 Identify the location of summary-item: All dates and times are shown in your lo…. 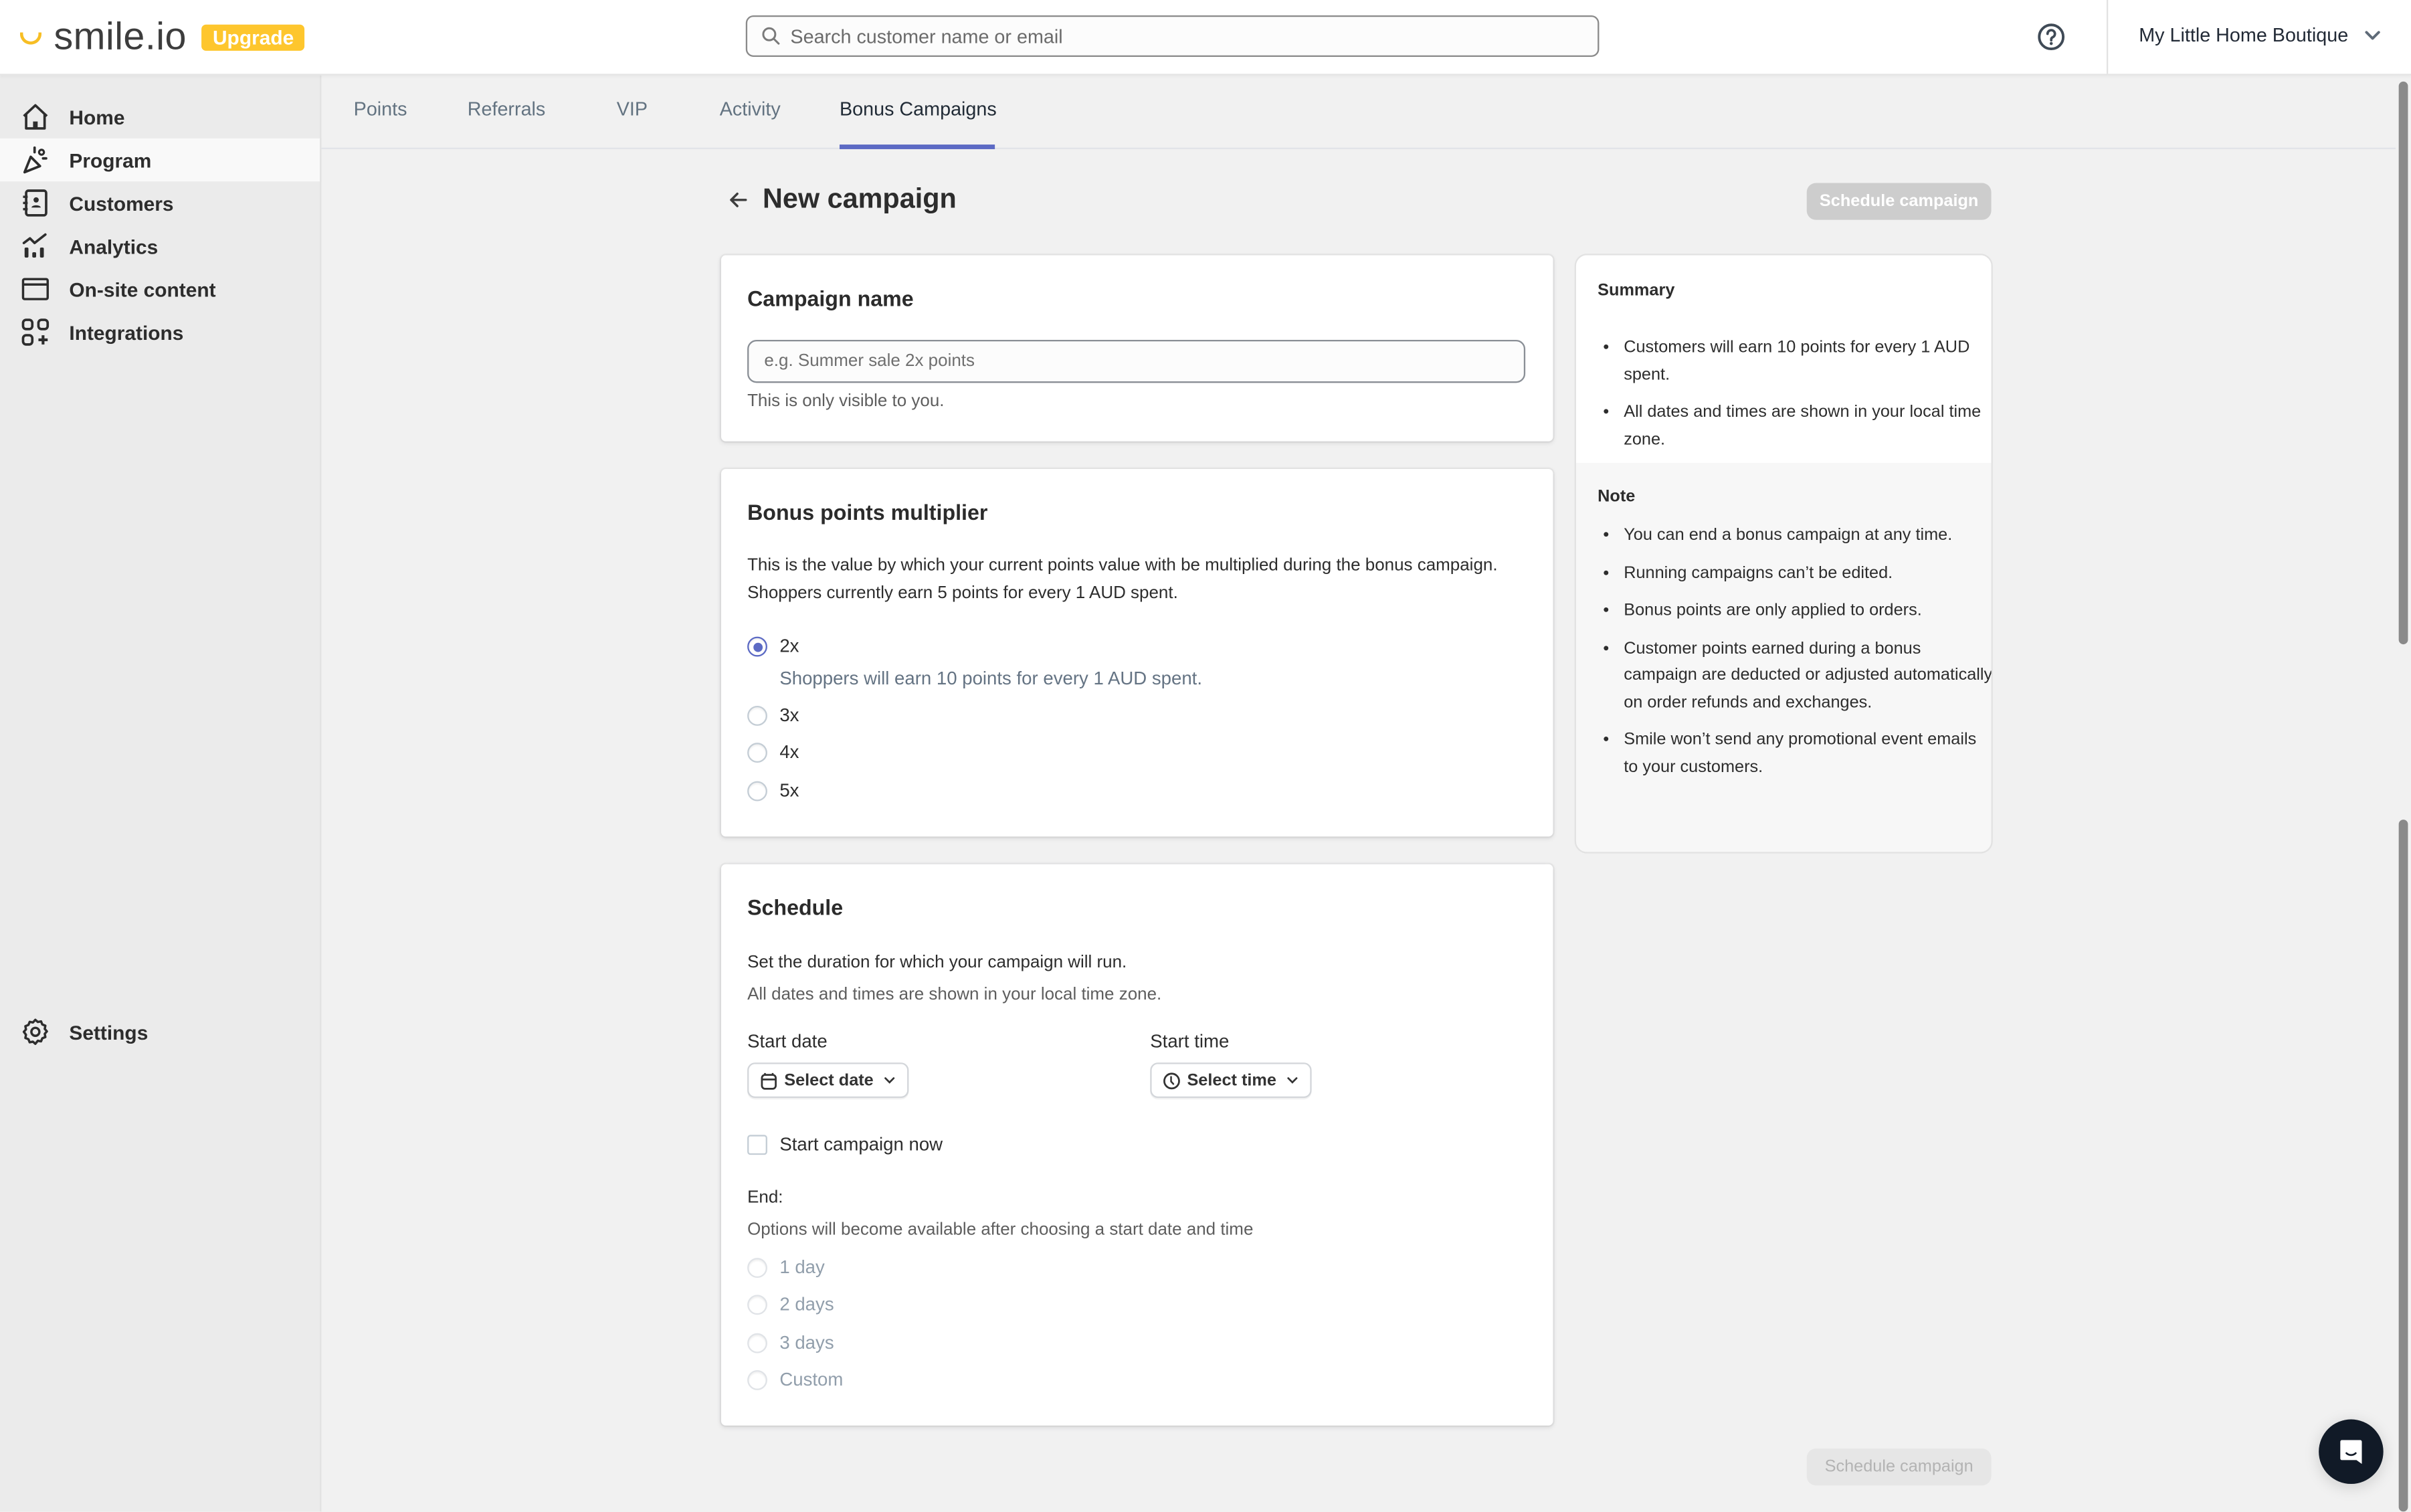
(1807, 427).